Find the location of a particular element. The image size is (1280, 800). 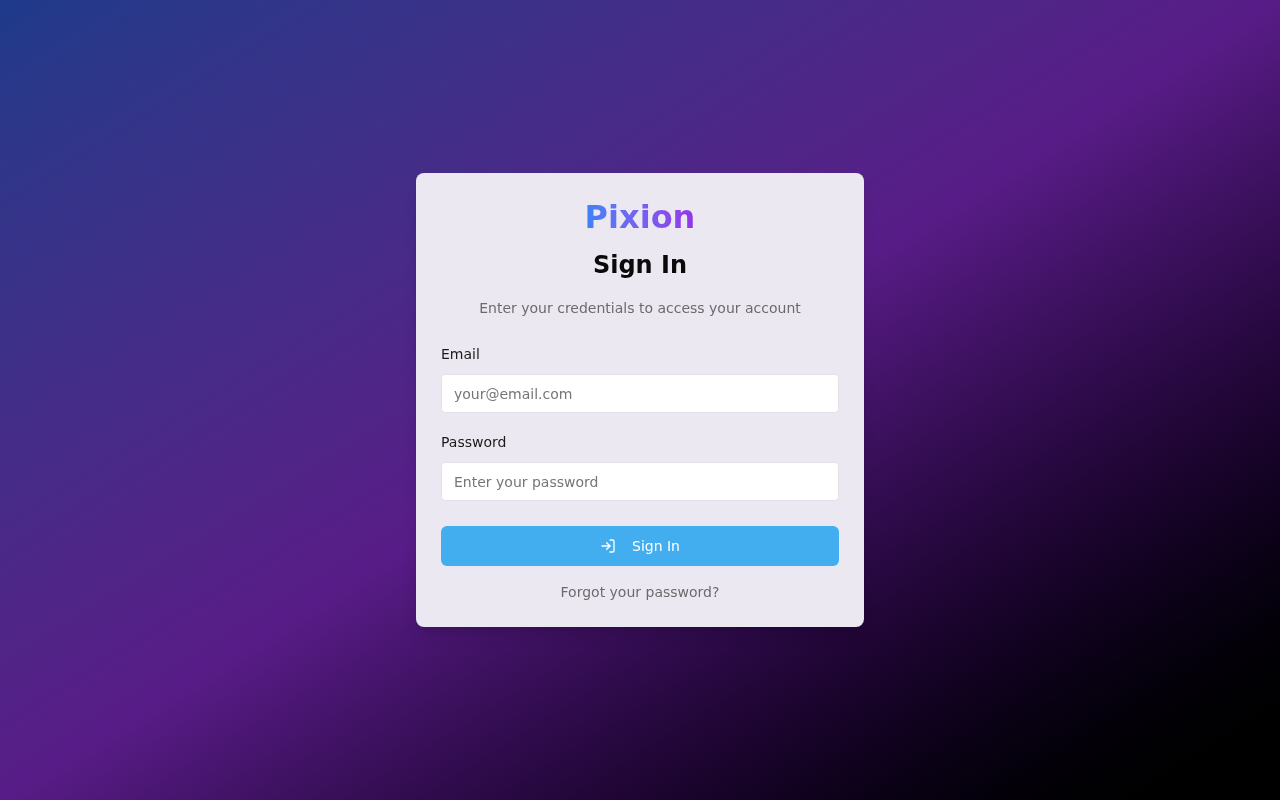

subtitle: Enter your credentials to access your account is located at coordinates (640, 308).